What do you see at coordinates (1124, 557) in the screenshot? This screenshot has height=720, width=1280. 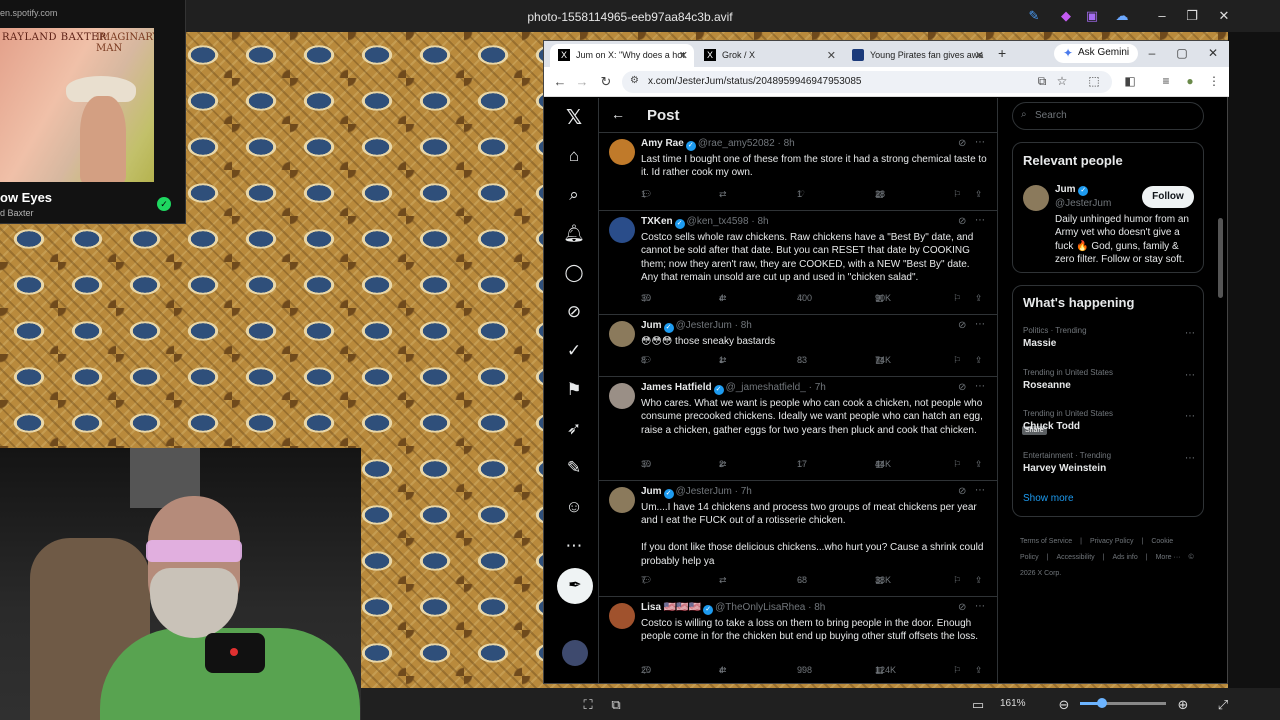 I see `footer-link: Ads info` at bounding box center [1124, 557].